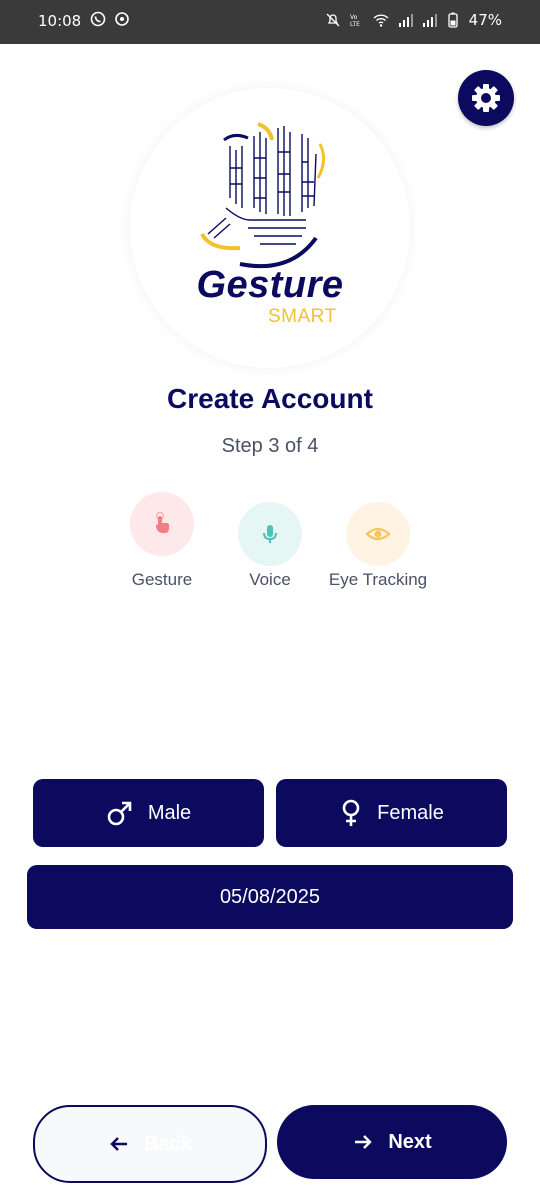 This screenshot has width=540, height=1204. What do you see at coordinates (410, 812) in the screenshot?
I see `female-label: Female` at bounding box center [410, 812].